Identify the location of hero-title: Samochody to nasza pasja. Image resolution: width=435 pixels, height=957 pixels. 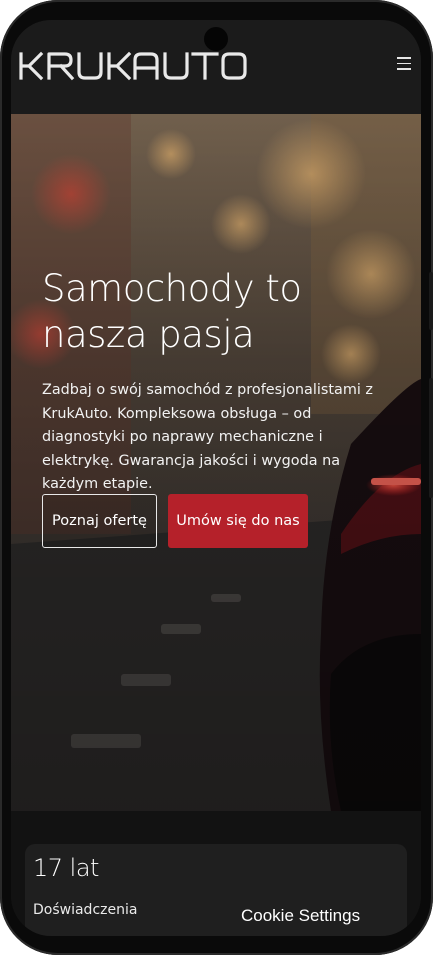
(172, 311).